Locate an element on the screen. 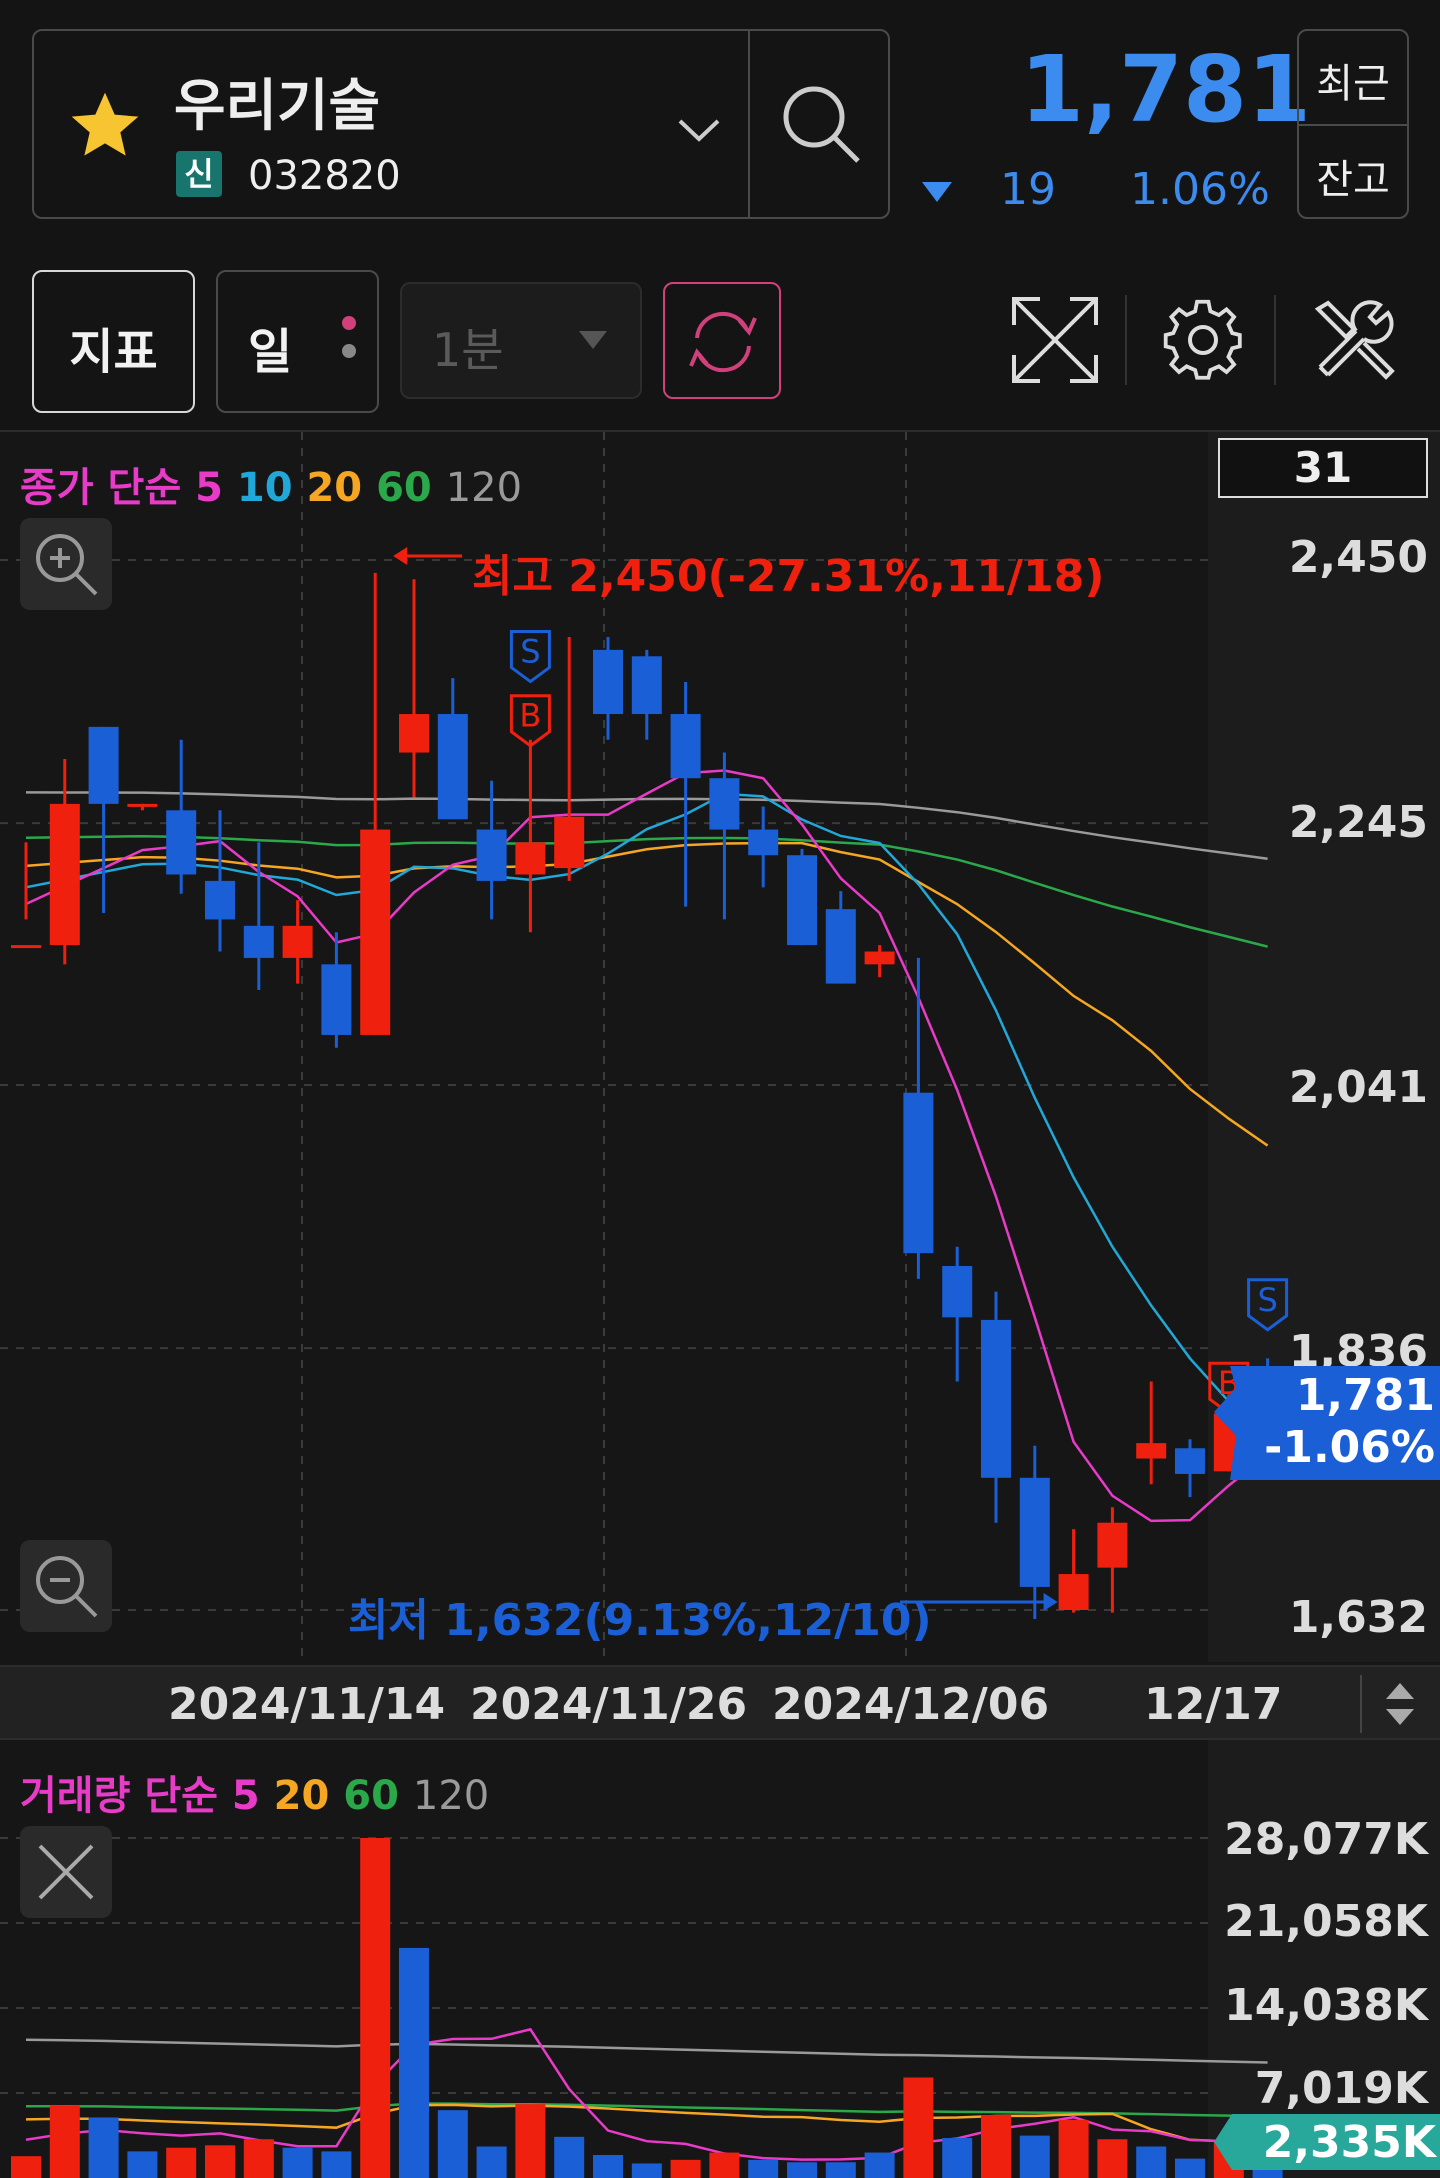 This screenshot has height=2178, width=1440. recent-button: 최근 is located at coordinates (1353, 80).